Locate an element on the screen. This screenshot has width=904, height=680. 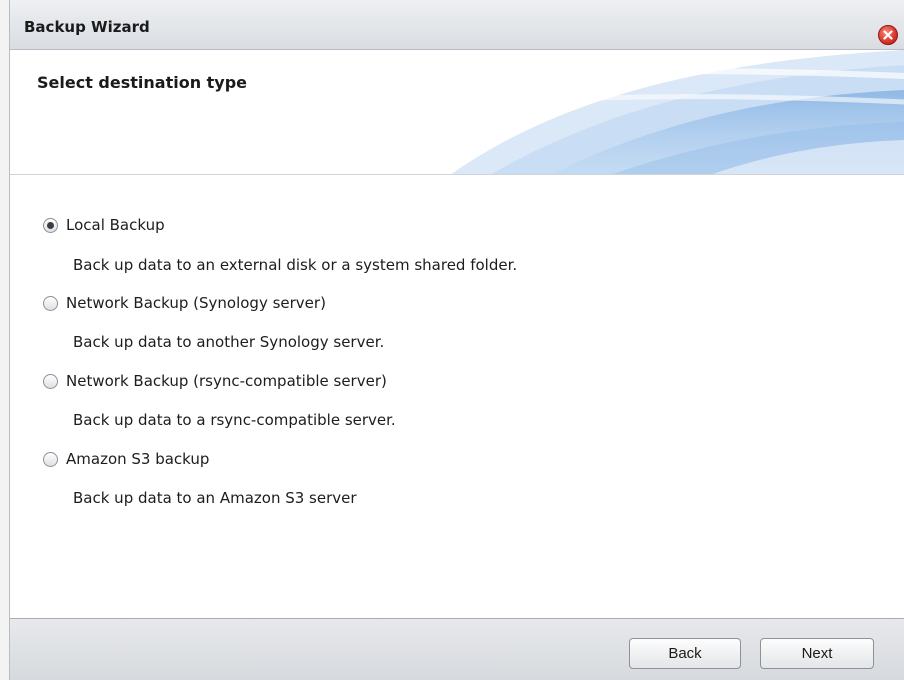
option-label: Amazon S3 backup is located at coordinates (138, 459).